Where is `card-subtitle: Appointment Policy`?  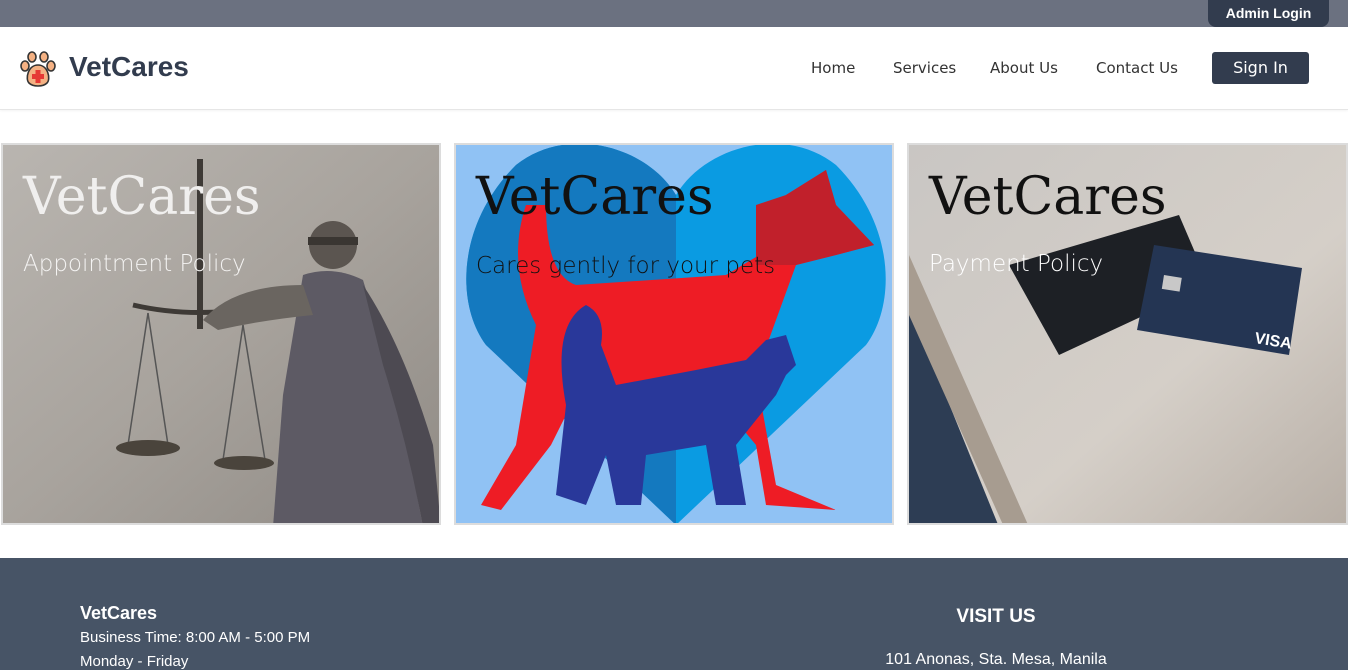
card-subtitle: Appointment Policy is located at coordinates (134, 264).